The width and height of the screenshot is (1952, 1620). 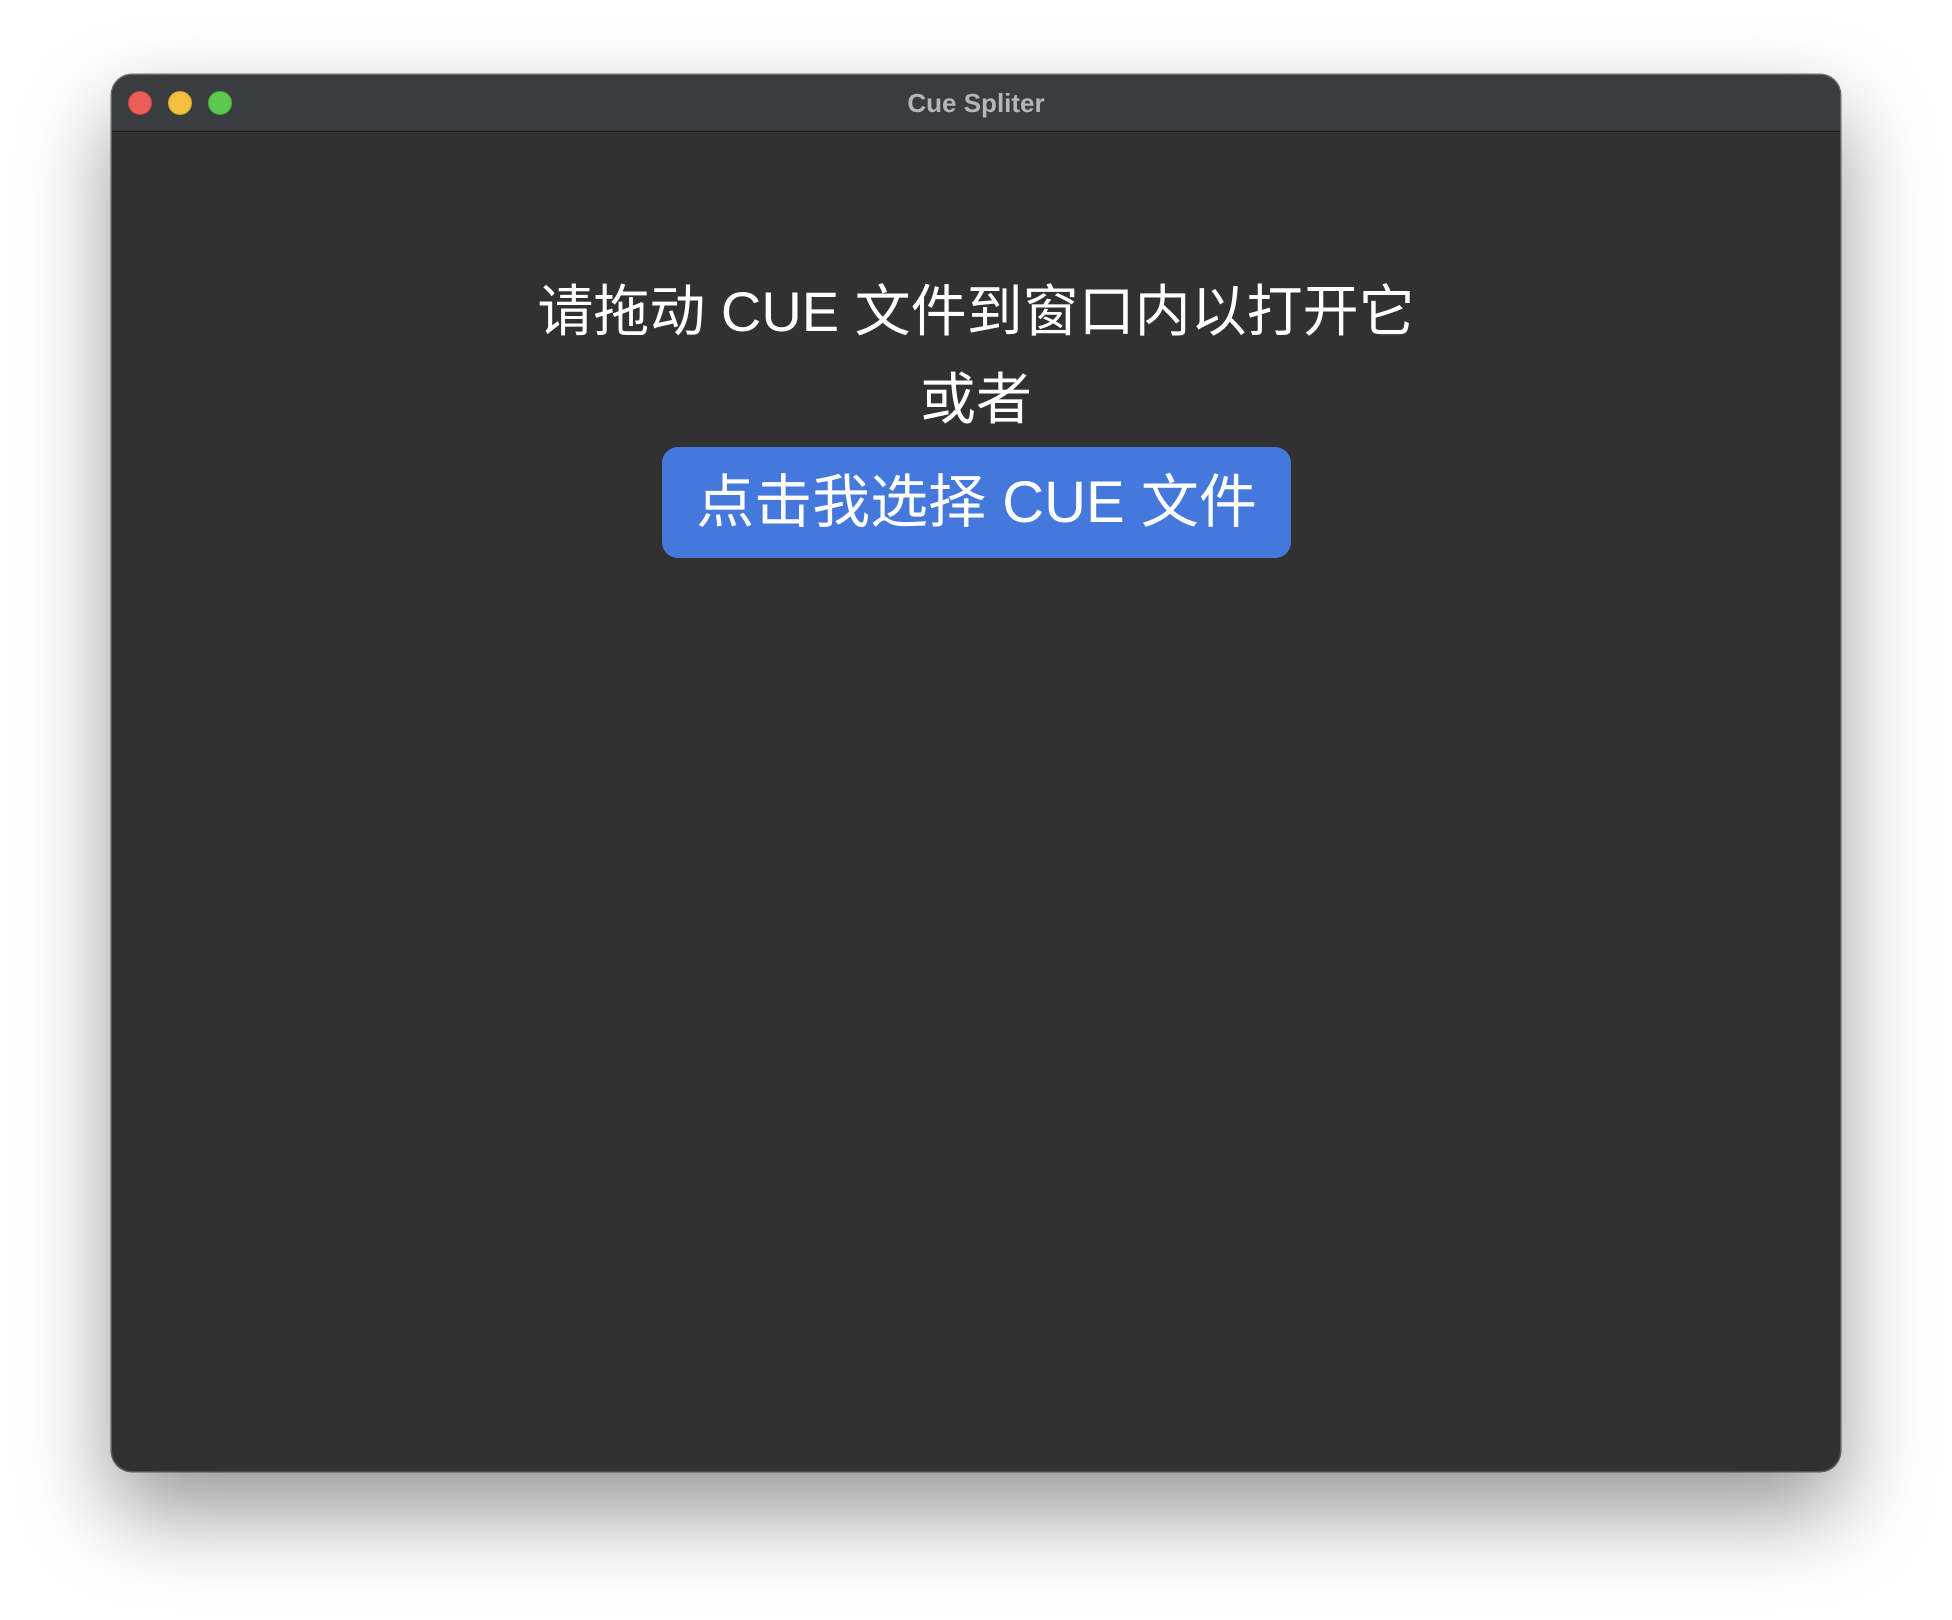 What do you see at coordinates (976, 502) in the screenshot?
I see `choose-cue-file-button: 点击我选择 CUE 文件` at bounding box center [976, 502].